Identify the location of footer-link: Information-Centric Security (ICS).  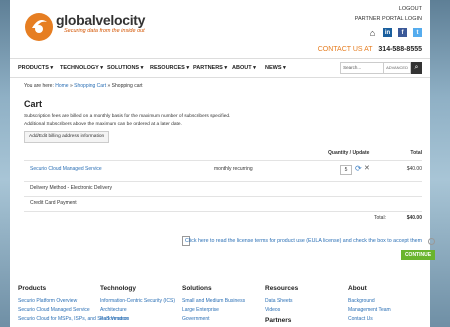
(137, 301).